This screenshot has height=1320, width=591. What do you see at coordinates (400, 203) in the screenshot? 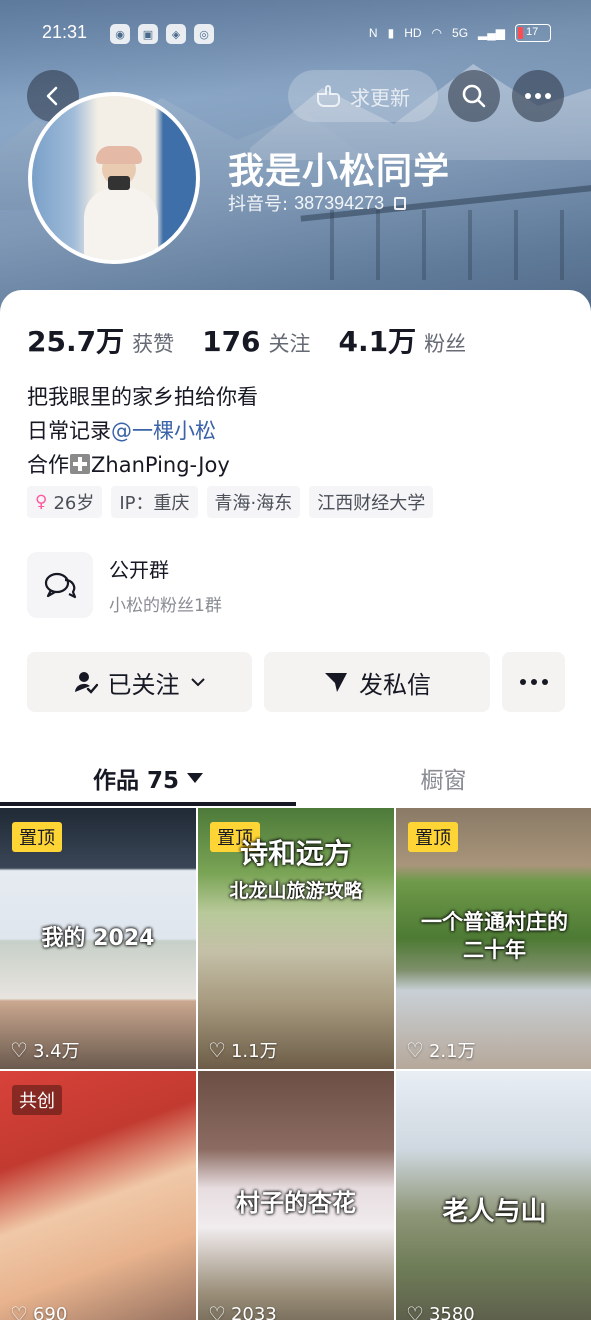
I see `copy-icon` at bounding box center [400, 203].